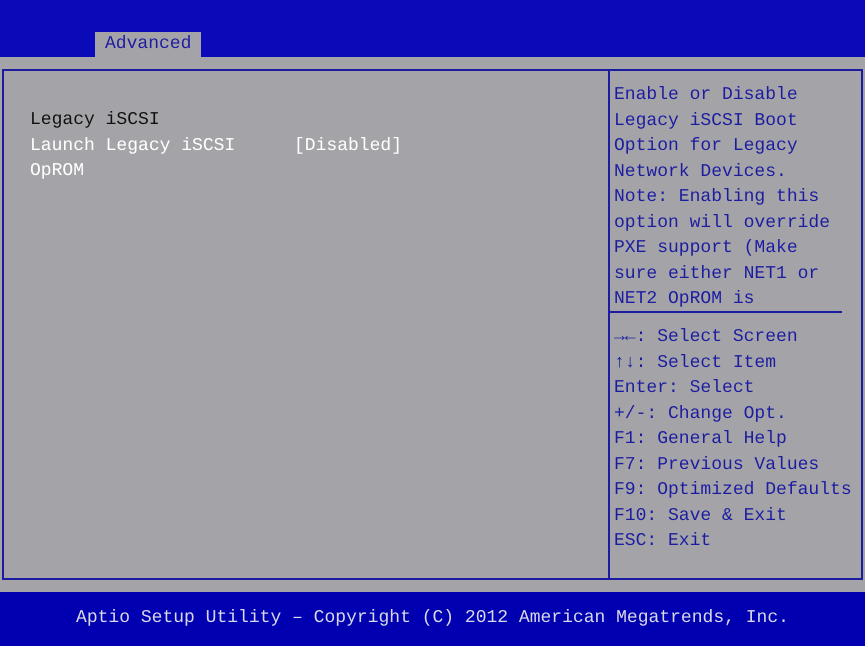 Image resolution: width=865 pixels, height=646 pixels. I want to click on key-help-line: F1: General Help, so click(701, 439).